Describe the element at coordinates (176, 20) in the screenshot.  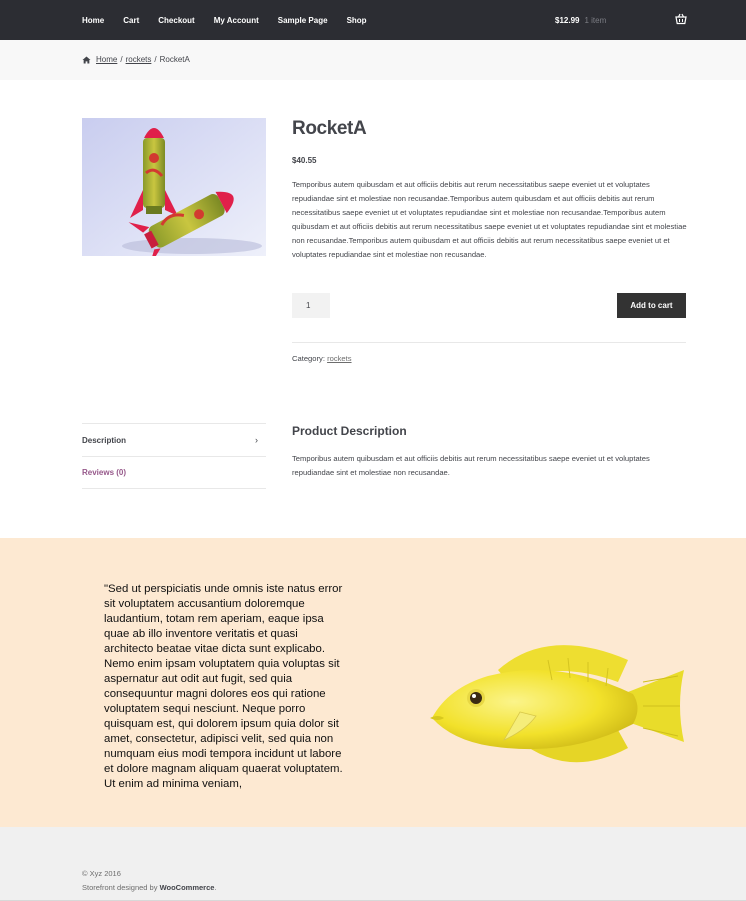
I see `nav-checkout: Checkout` at that location.